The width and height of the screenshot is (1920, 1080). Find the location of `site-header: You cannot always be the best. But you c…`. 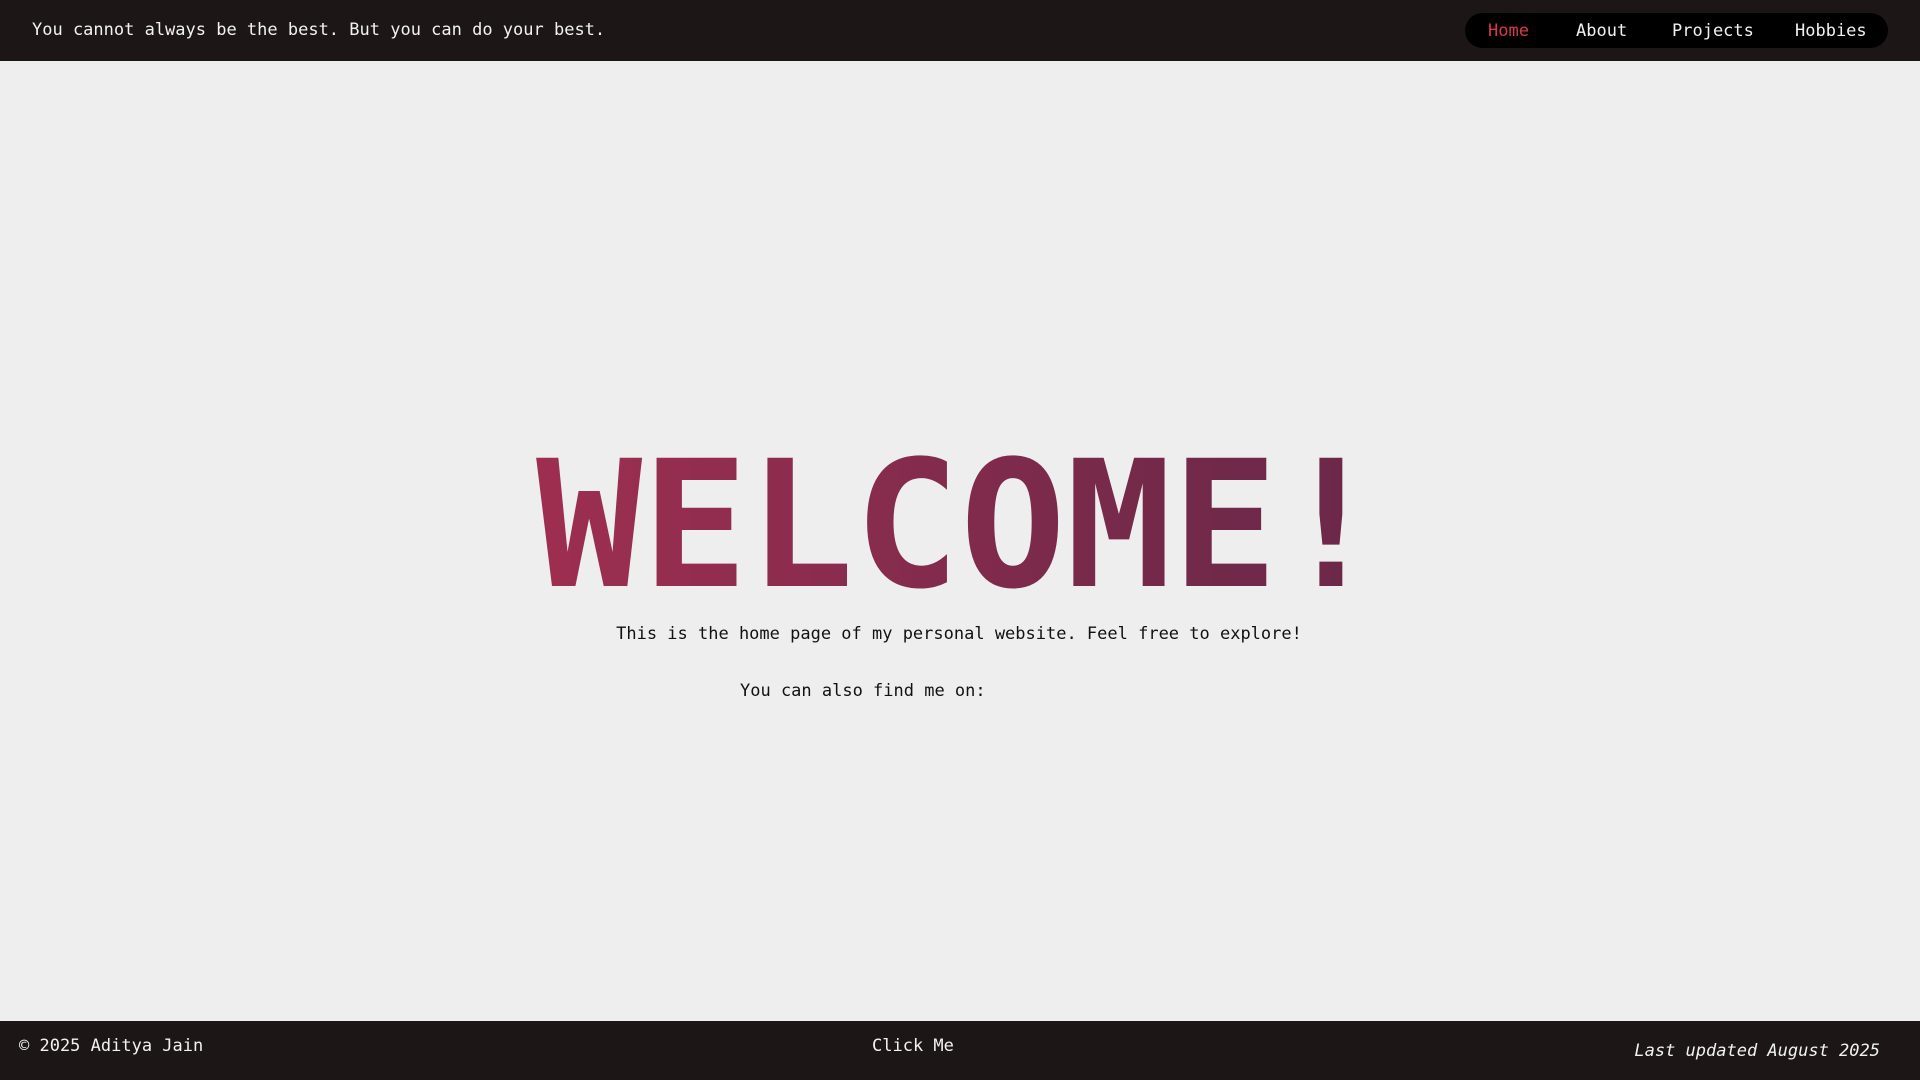

site-header: You cannot always be the best. But you c… is located at coordinates (960, 30).